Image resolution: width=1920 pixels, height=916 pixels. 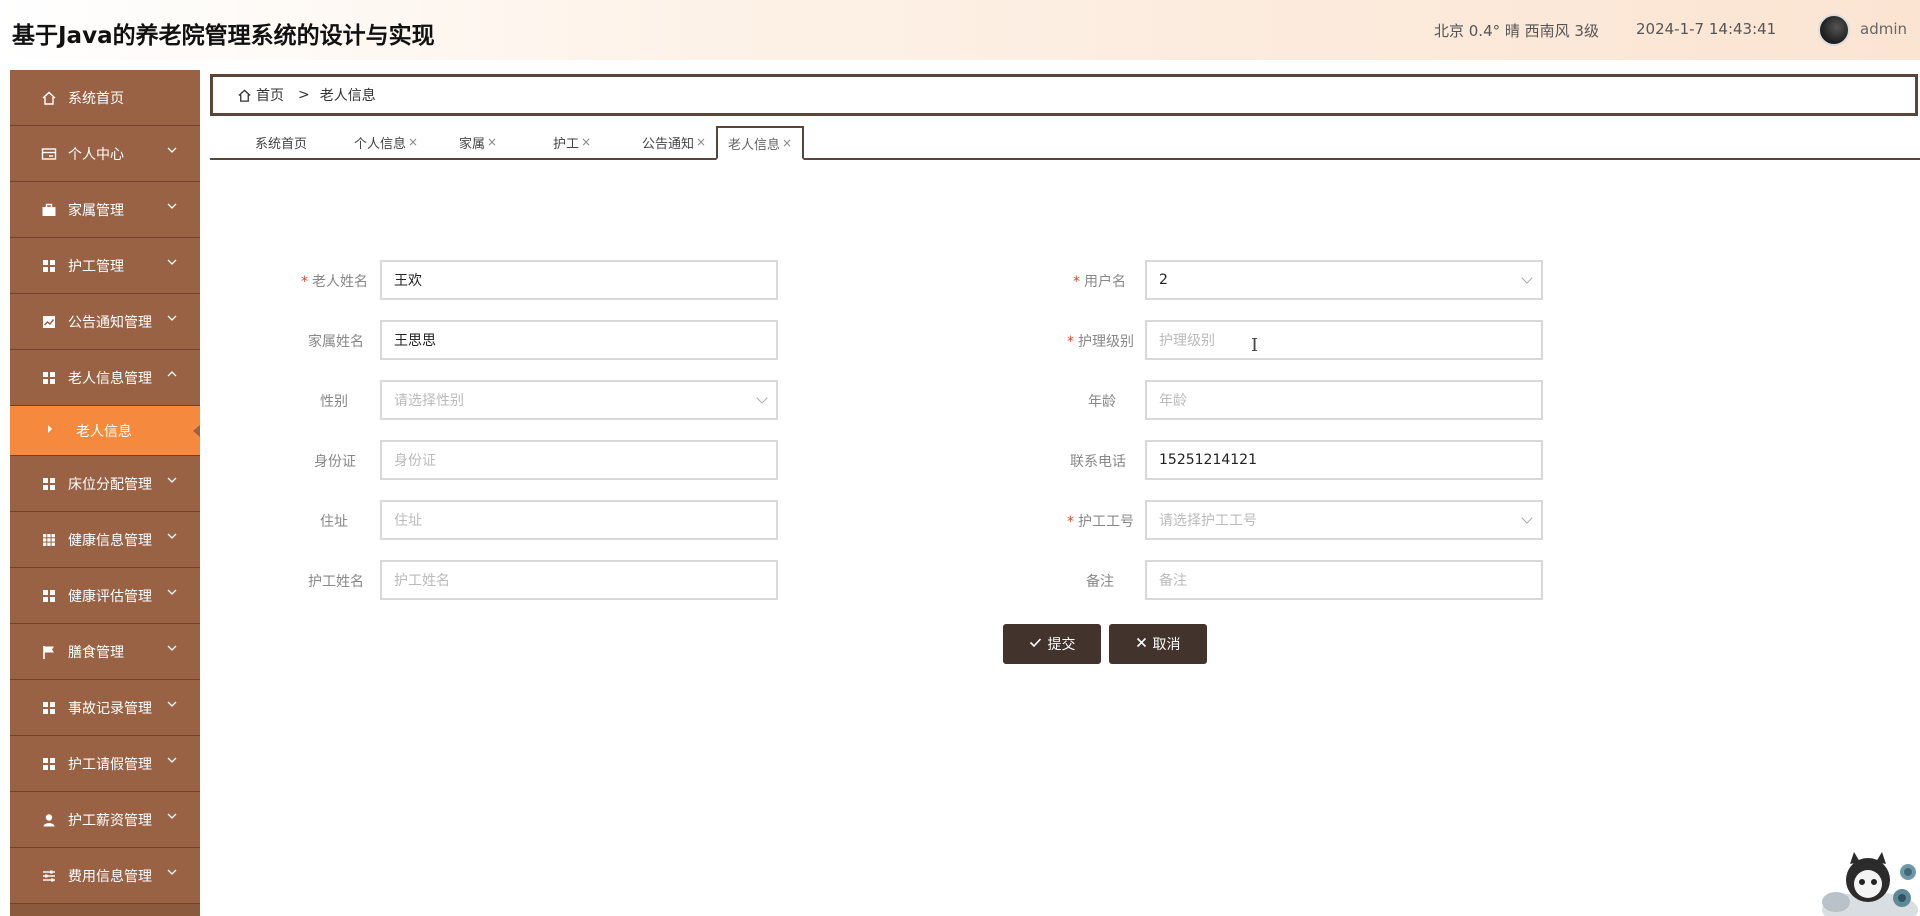 I want to click on card-icon, so click(x=49, y=154).